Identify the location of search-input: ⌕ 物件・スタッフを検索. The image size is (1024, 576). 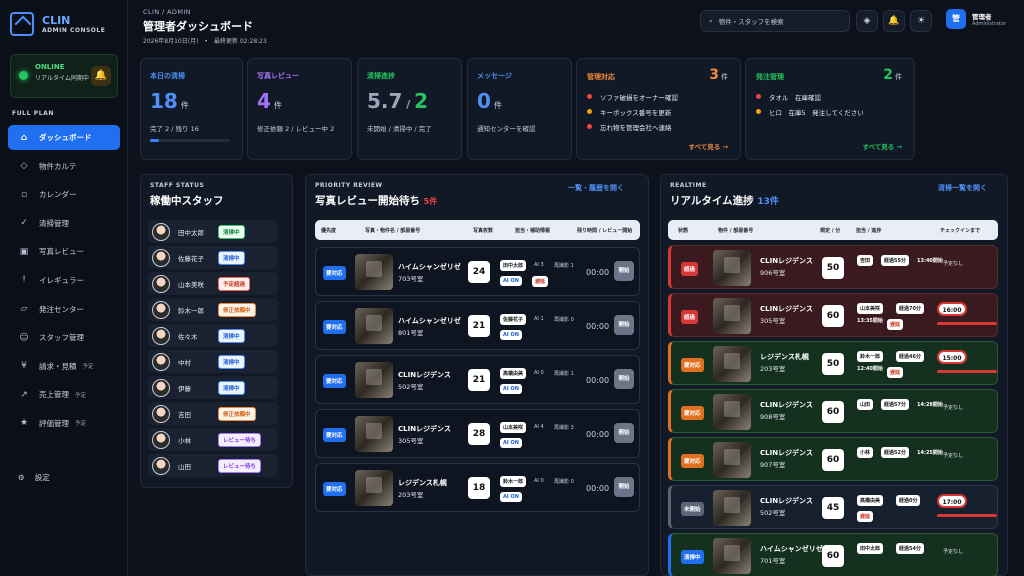
(775, 21).